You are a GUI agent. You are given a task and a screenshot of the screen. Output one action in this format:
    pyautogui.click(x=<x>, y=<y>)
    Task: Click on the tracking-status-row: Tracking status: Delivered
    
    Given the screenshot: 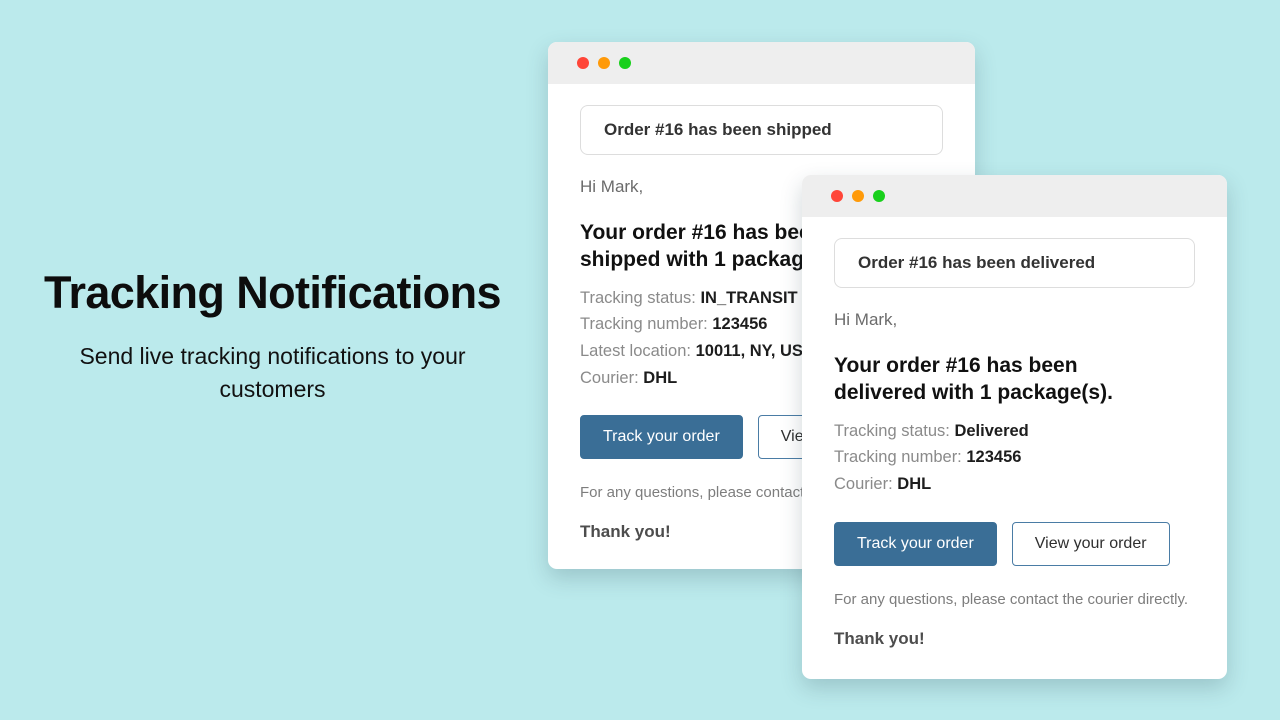 What is the action you would take?
    pyautogui.click(x=1014, y=431)
    